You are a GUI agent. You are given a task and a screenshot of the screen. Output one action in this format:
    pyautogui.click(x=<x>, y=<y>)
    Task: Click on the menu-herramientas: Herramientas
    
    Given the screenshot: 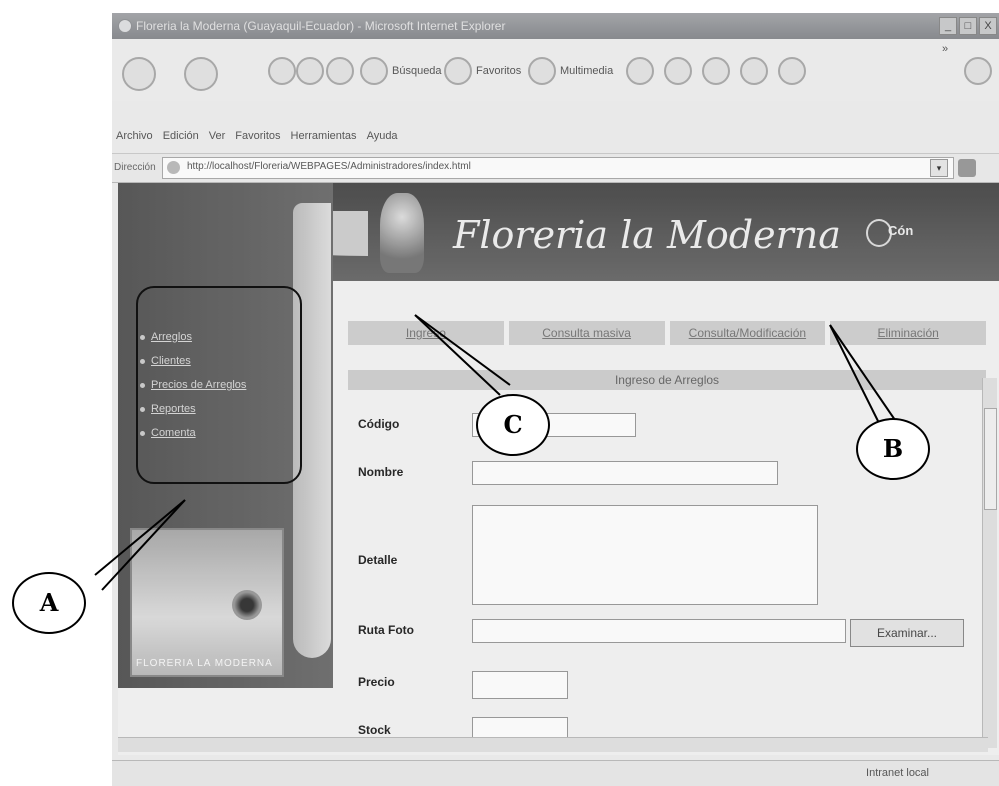 What is the action you would take?
    pyautogui.click(x=324, y=136)
    